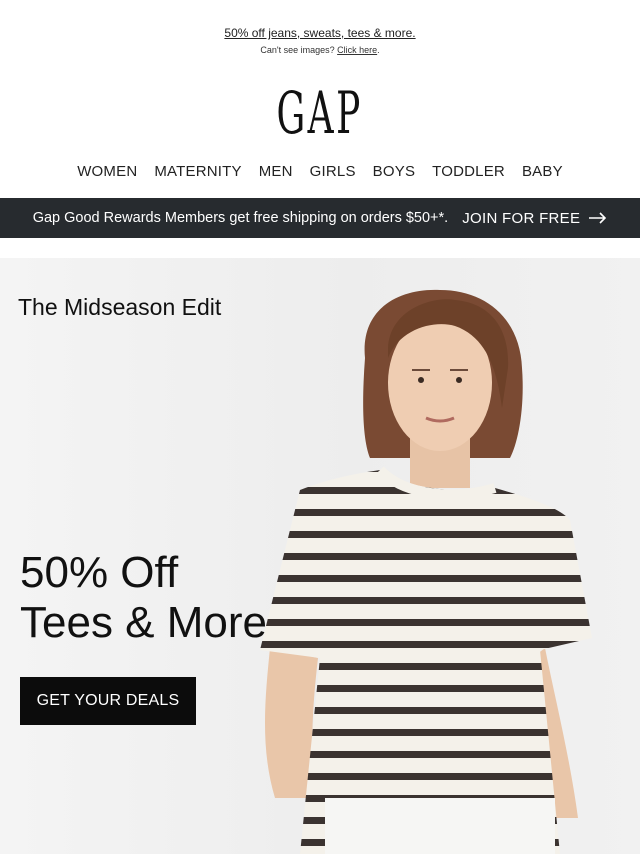  What do you see at coordinates (143, 622) in the screenshot?
I see `headline-line-2: Tees & More` at bounding box center [143, 622].